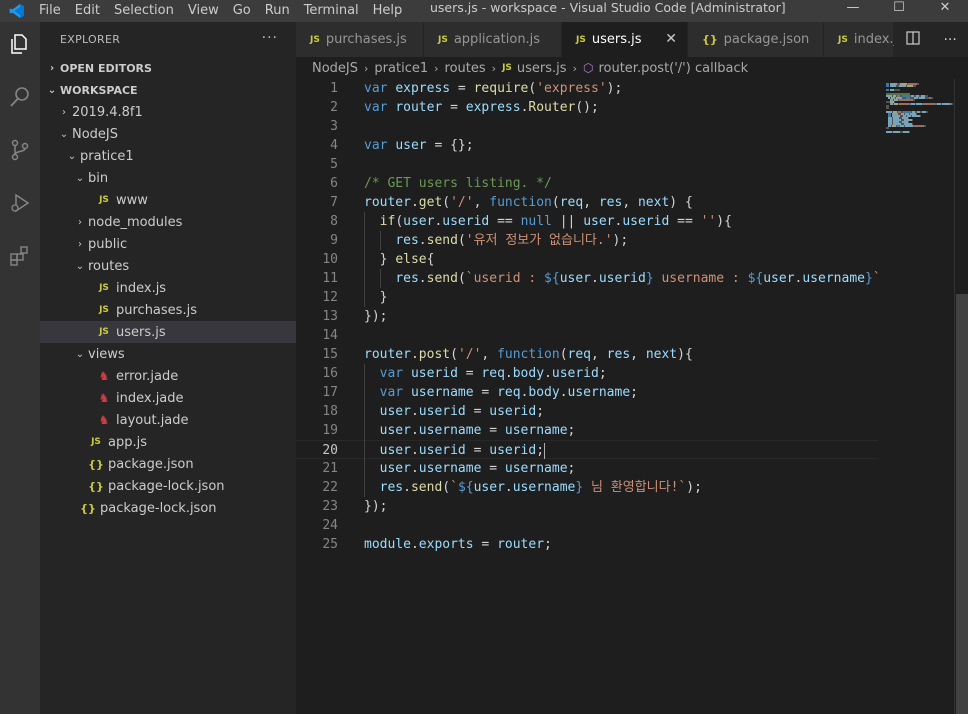  Describe the element at coordinates (144, 11) in the screenshot. I see `menu-item-selection: Selection` at that location.